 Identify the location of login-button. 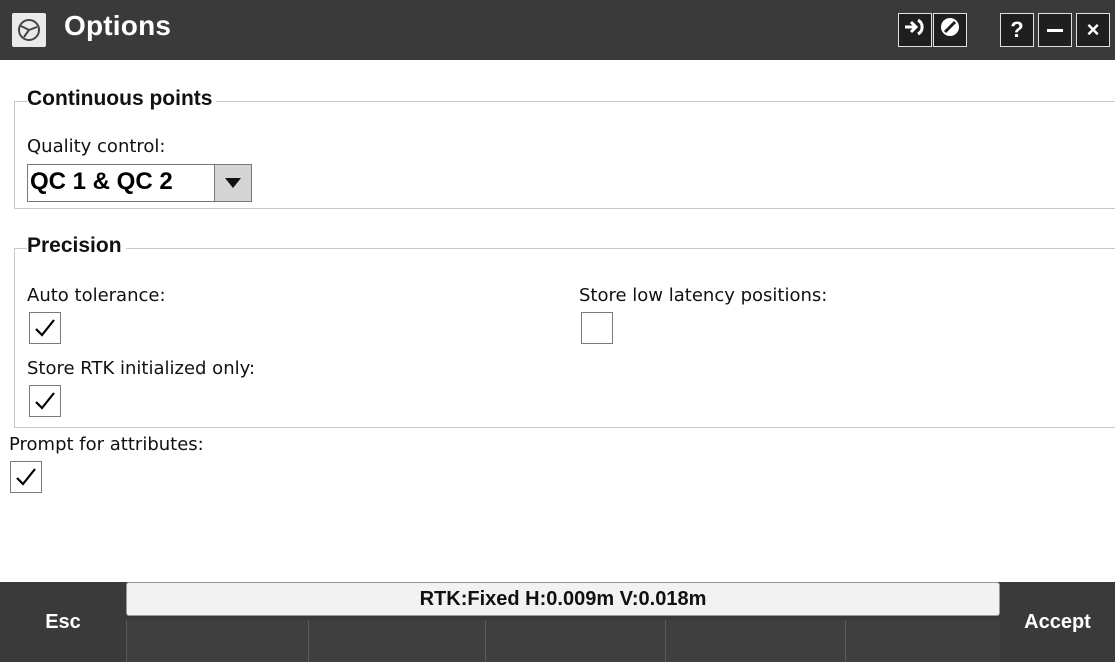
(915, 30).